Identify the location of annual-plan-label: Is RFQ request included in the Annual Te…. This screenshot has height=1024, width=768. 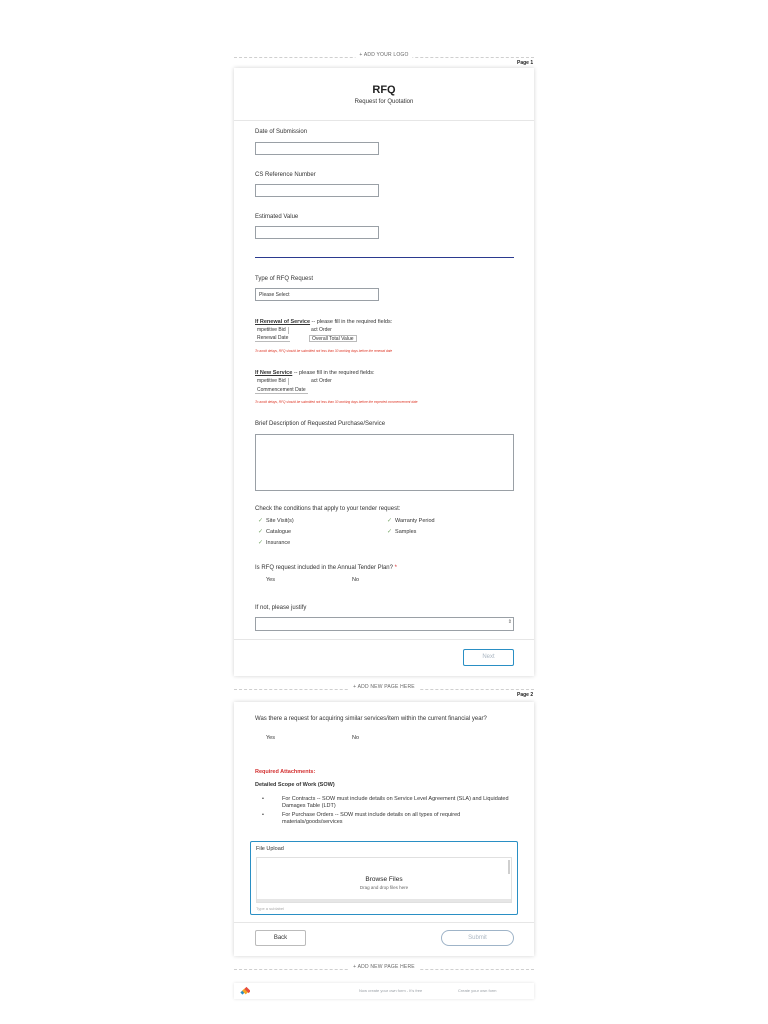
(326, 568).